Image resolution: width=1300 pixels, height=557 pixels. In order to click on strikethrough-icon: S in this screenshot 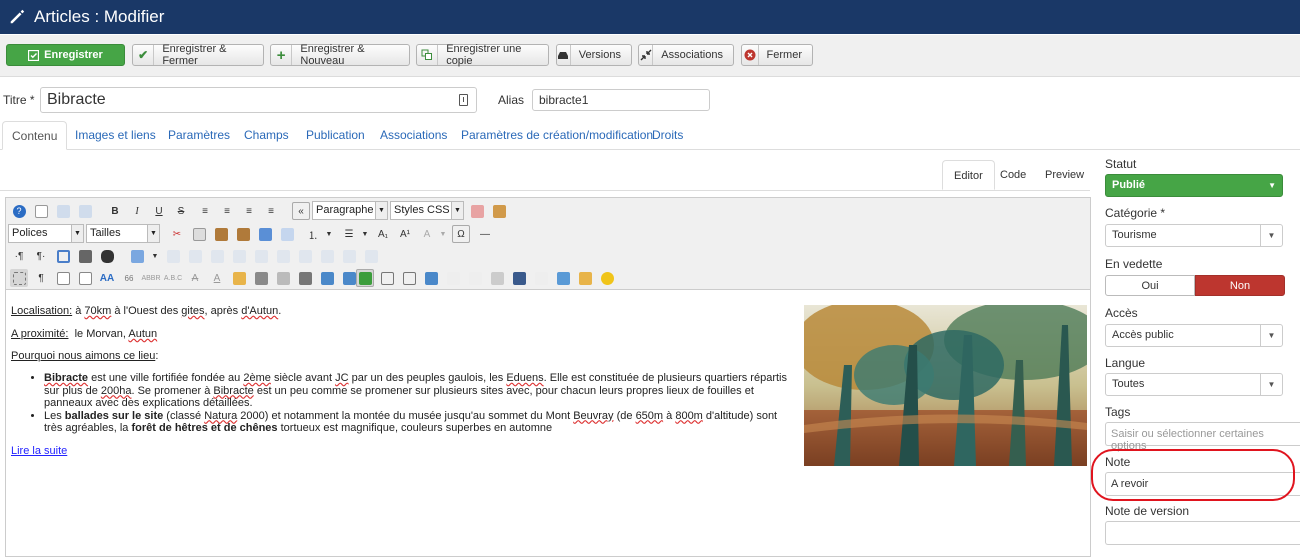, I will do `click(181, 211)`.